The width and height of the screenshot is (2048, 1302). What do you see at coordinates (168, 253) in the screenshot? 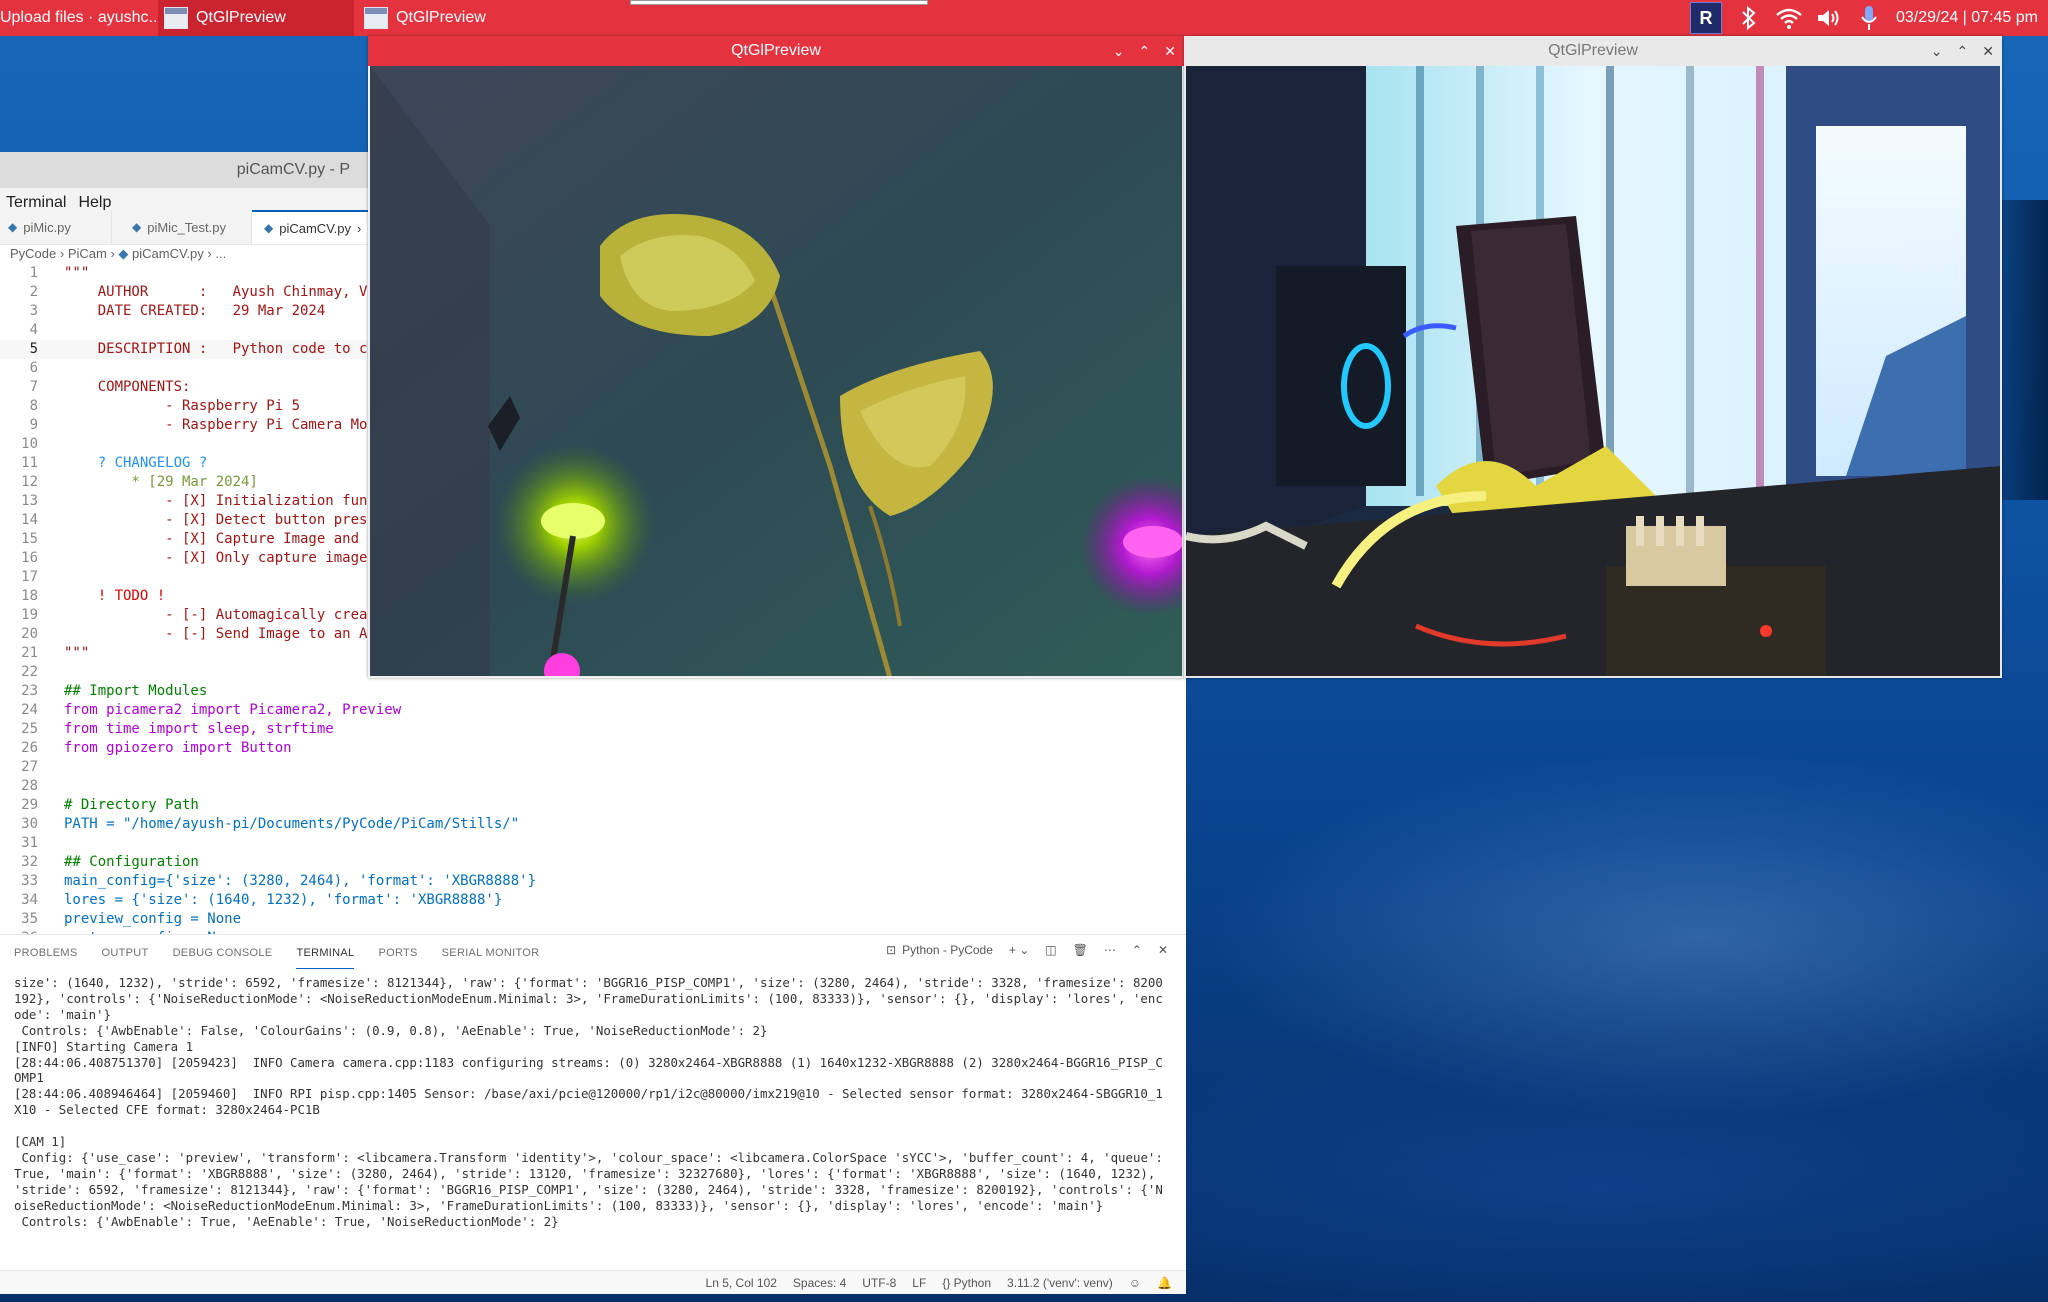
I see `breadcrumb-item: piCamCV.py` at bounding box center [168, 253].